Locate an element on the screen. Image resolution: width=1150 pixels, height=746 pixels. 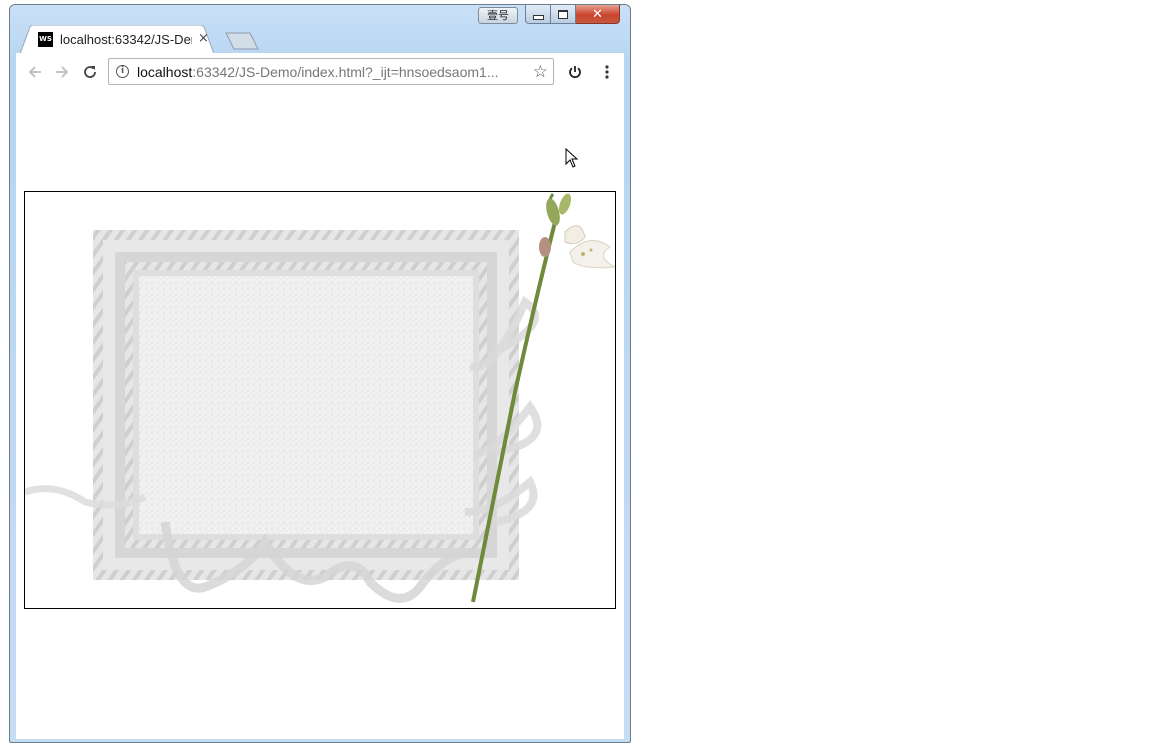
ime-indicator: 壹号 is located at coordinates (498, 15).